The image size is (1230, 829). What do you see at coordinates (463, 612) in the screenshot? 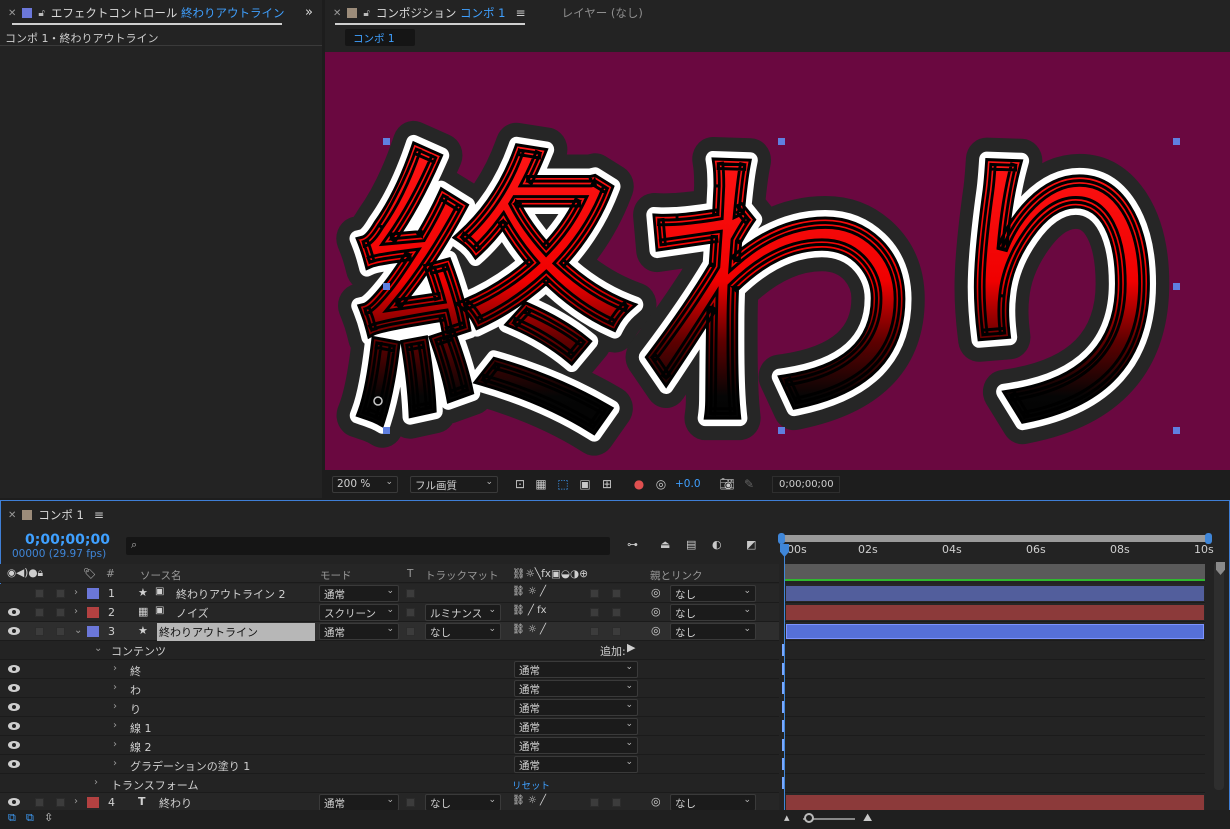
I see `trackmatte-dropdown: ルミナンス ⌄` at bounding box center [463, 612].